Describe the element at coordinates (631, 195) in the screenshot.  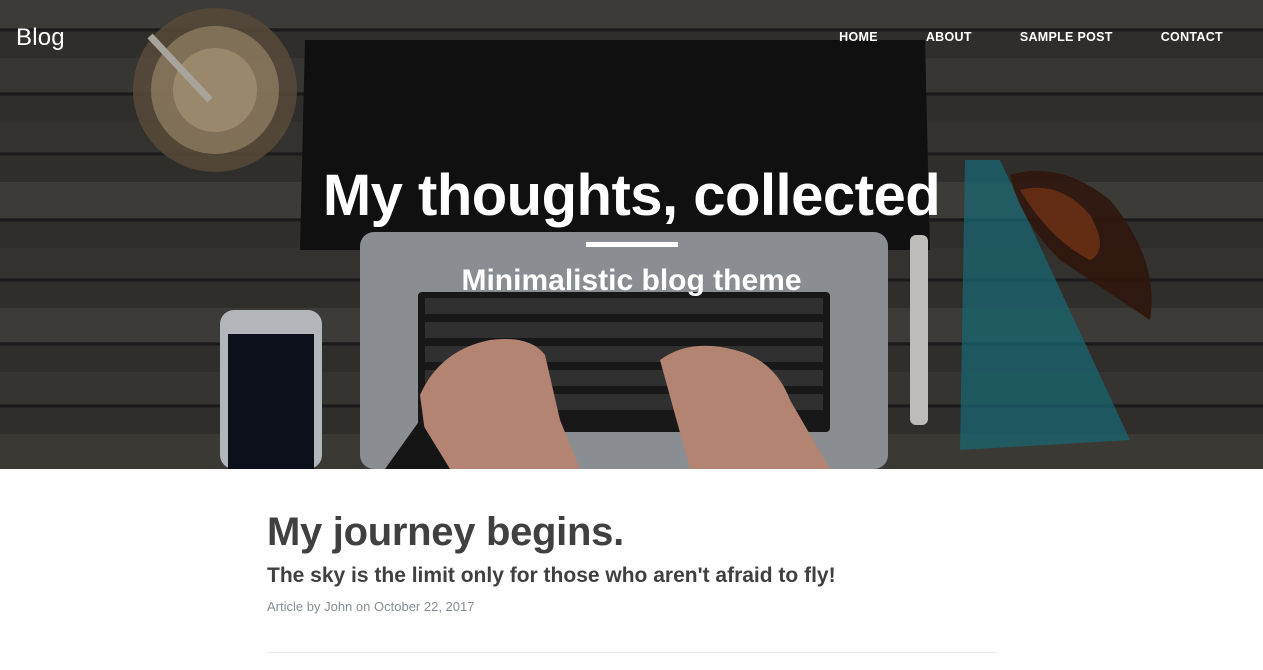
I see `hero-title: My thoughts, collected` at that location.